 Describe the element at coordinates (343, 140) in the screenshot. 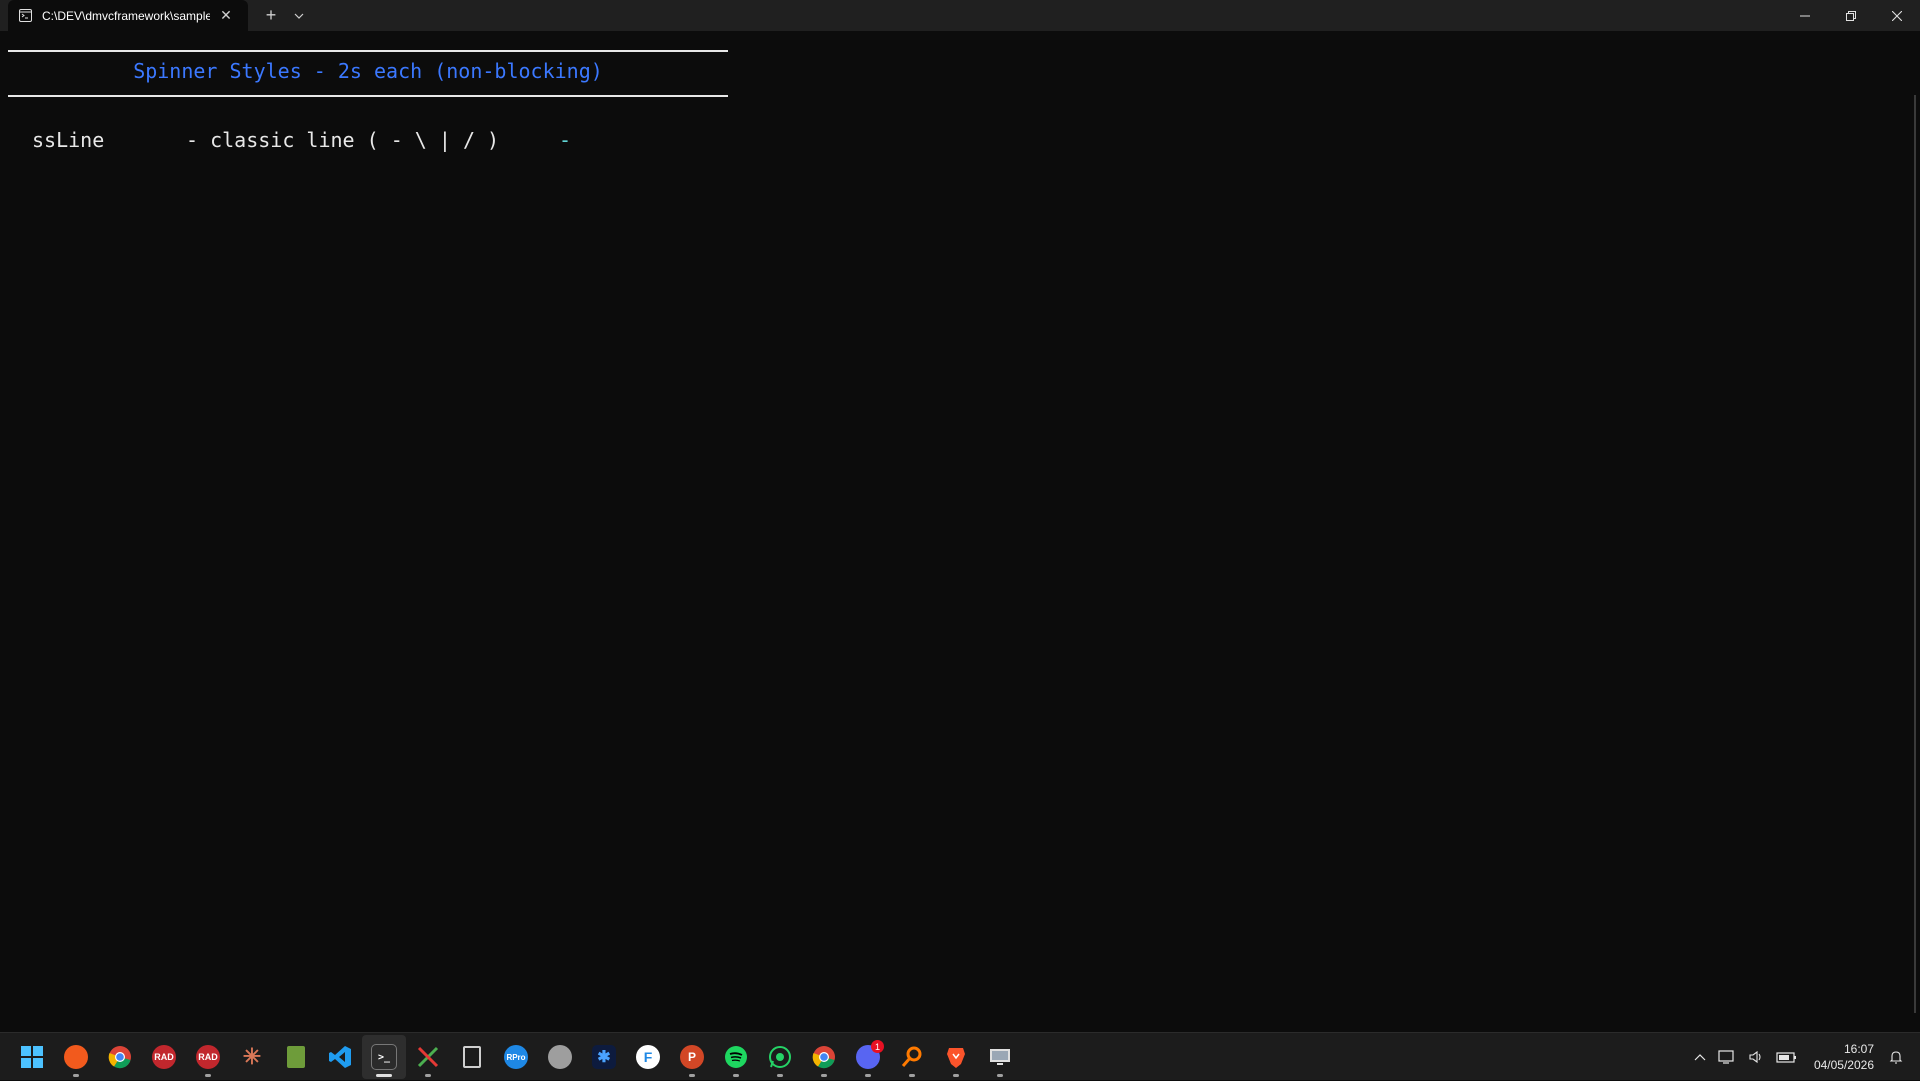

I see `spinner-style-description: - classic line ( - \ | / )` at that location.